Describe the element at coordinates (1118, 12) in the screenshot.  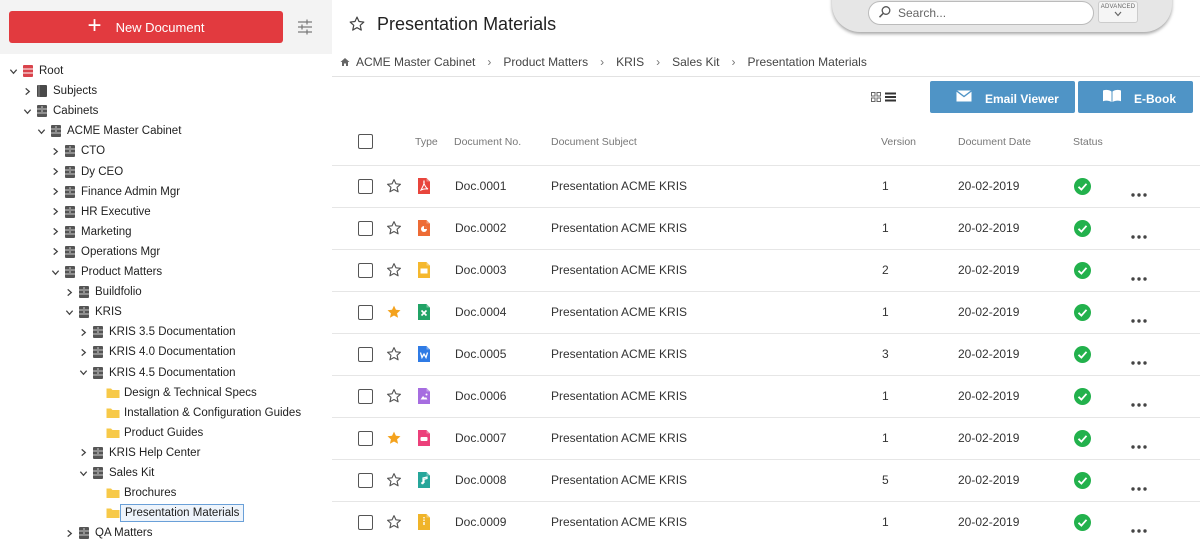
I see `advanced-search-button: ADVANCED` at that location.